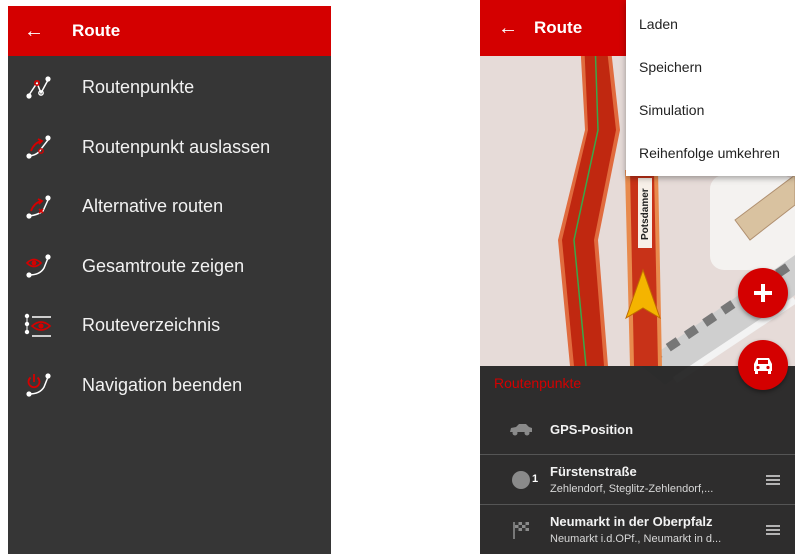 This screenshot has height=554, width=795. Describe the element at coordinates (637, 429) in the screenshot. I see `route-point-gps: GPS-Position` at that location.